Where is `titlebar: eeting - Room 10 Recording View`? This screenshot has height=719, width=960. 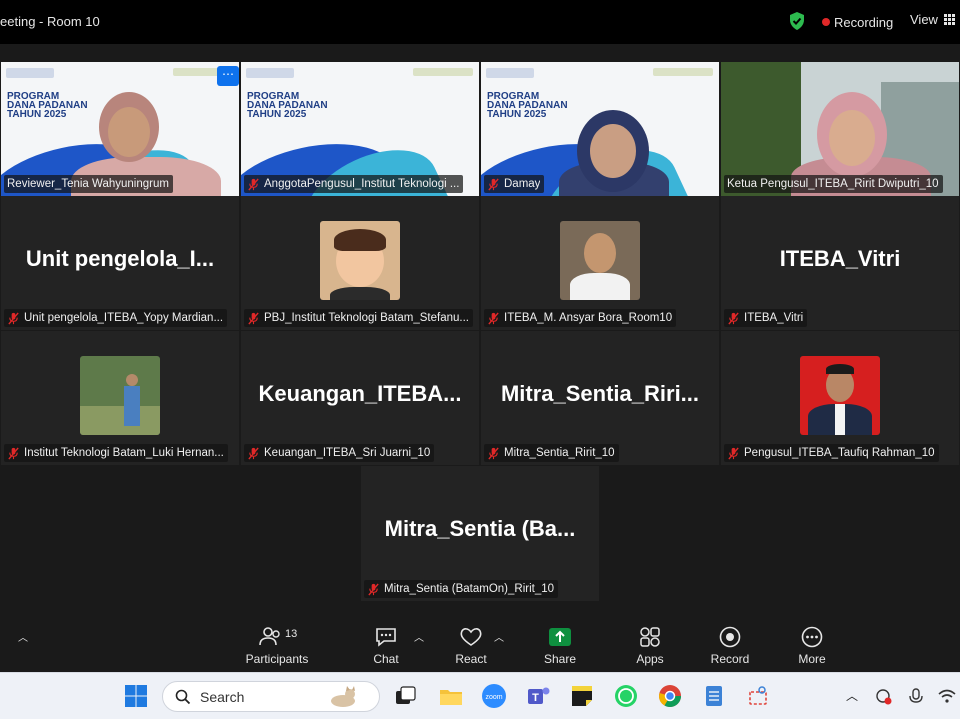
titlebar: eeting - Room 10 Recording View is located at coordinates (480, 22).